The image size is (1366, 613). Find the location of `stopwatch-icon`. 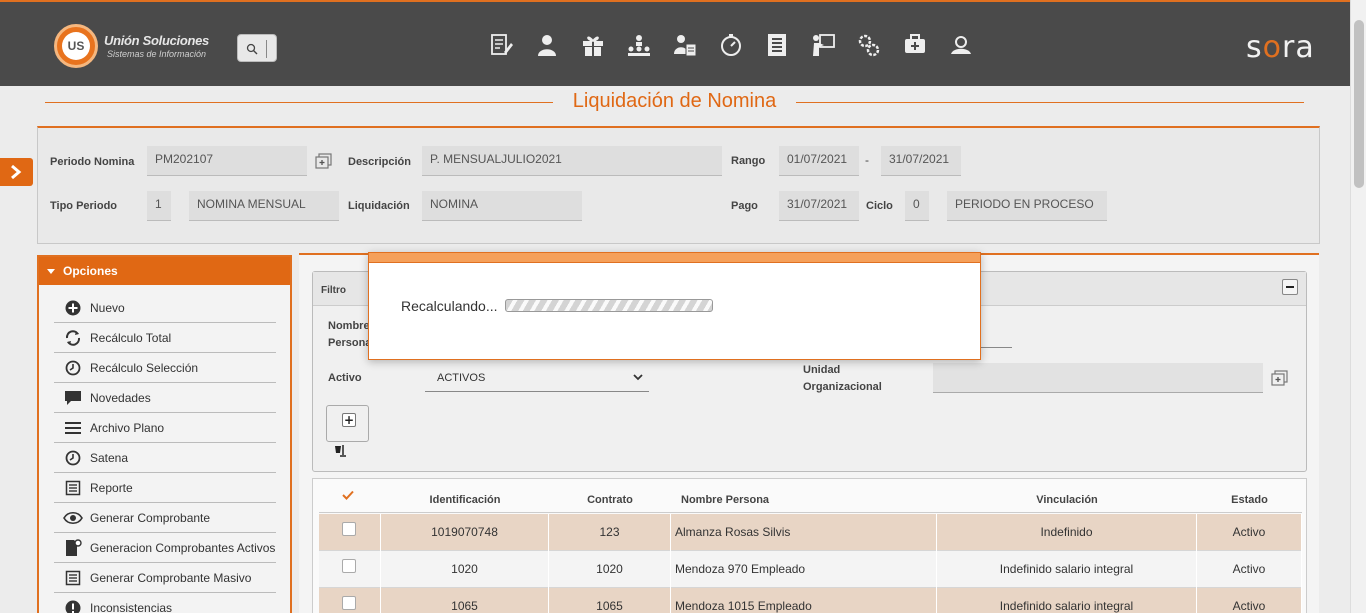

stopwatch-icon is located at coordinates (731, 45).